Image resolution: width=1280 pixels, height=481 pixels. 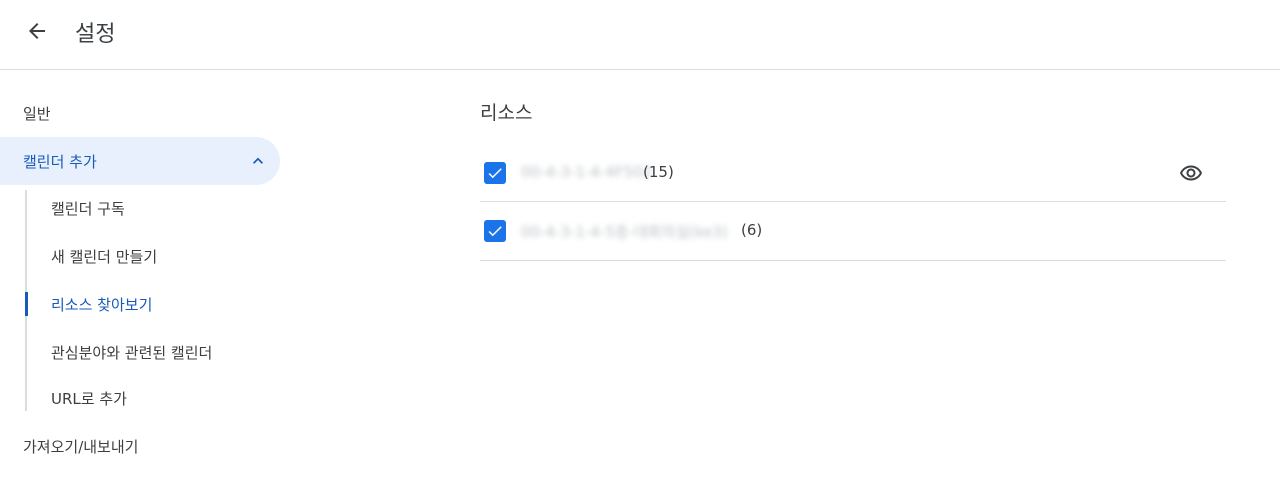 What do you see at coordinates (587, 172) in the screenshot?
I see `resource-name: 00-4-3-1-4-4F502` at bounding box center [587, 172].